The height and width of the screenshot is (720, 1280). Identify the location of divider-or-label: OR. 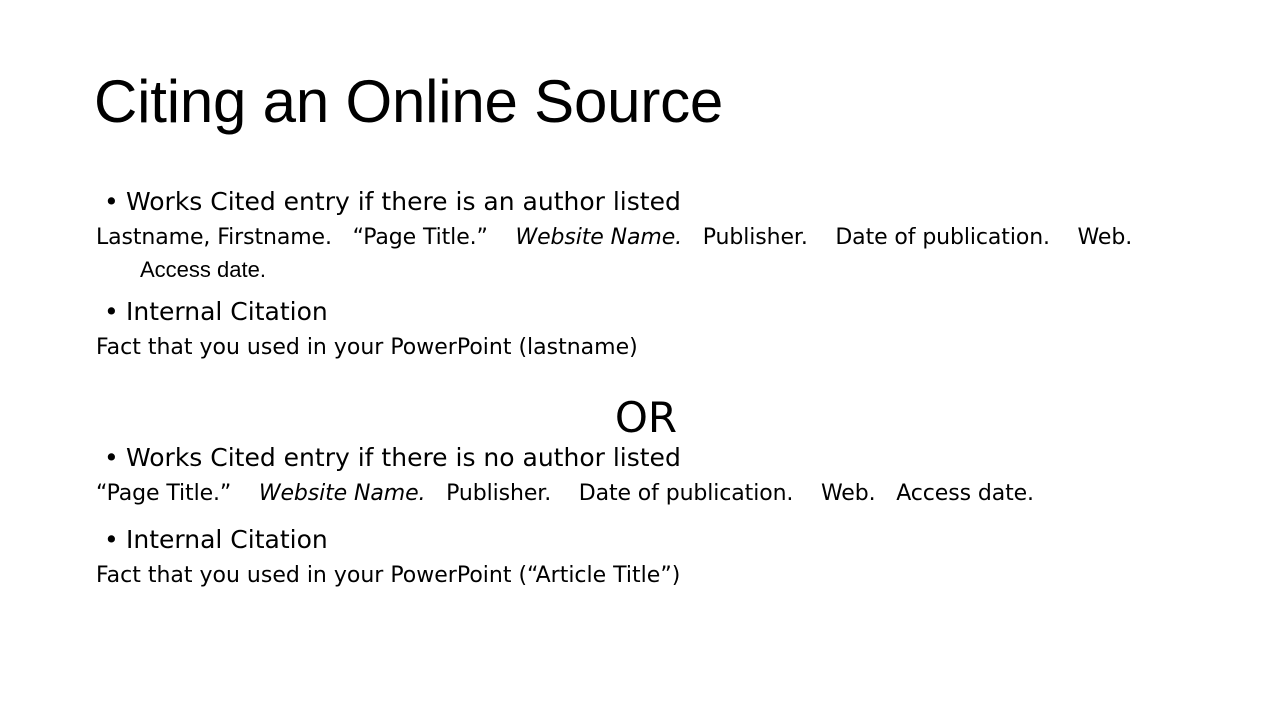
(646, 417).